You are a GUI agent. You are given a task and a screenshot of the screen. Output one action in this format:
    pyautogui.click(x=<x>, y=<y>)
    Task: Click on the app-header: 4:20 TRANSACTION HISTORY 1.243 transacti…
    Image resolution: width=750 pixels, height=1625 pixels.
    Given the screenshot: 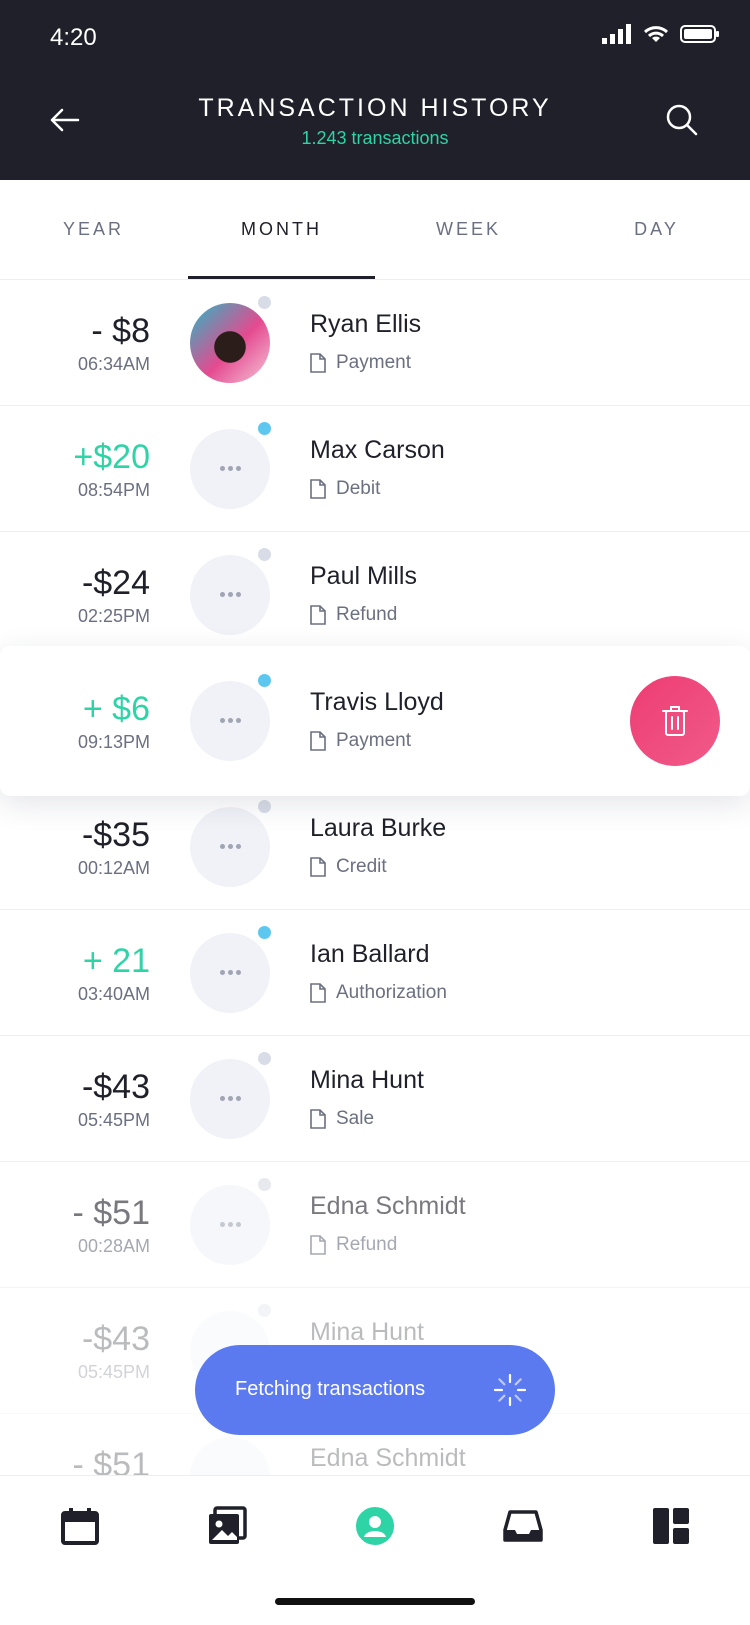 What is the action you would take?
    pyautogui.click(x=375, y=90)
    